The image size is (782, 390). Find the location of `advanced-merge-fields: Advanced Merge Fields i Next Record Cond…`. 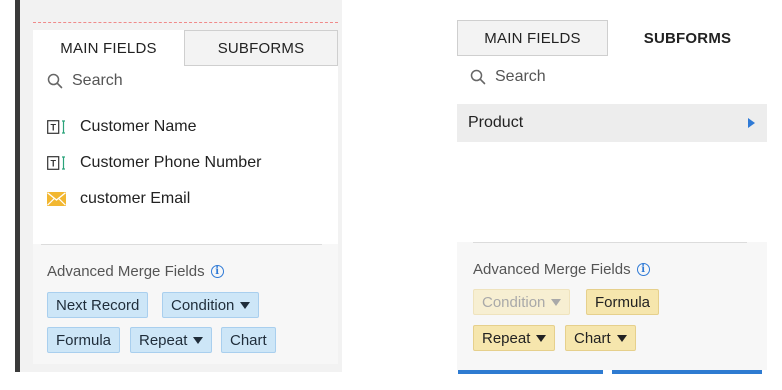

advanced-merge-fields: Advanced Merge Fields i Next Record Cond… is located at coordinates (185, 304).